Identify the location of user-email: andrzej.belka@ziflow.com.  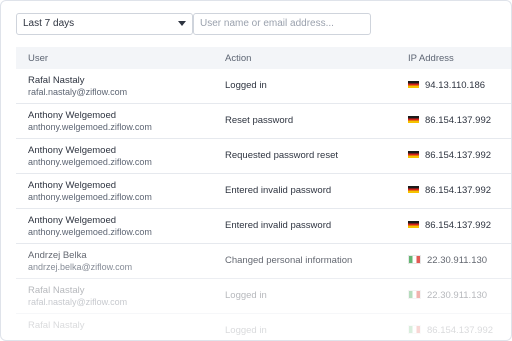
(80, 266).